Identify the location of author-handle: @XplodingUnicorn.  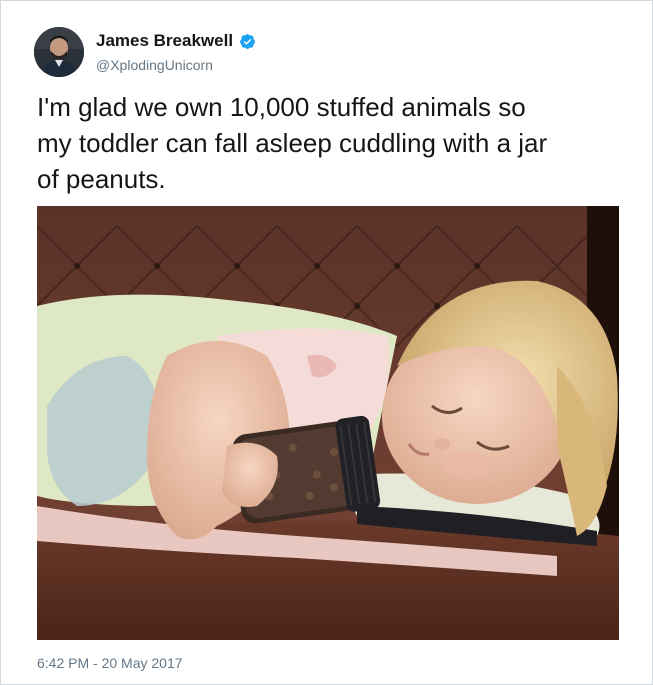
(154, 65).